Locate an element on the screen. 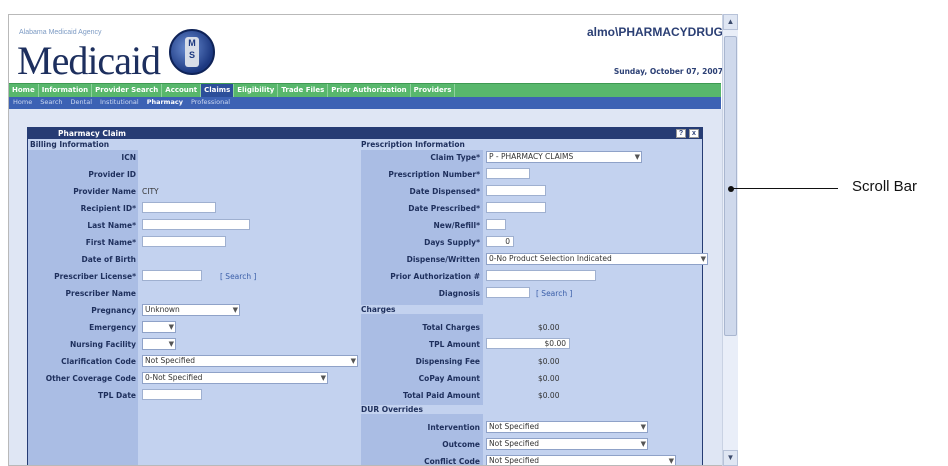  copay-amount-value: $0.00 is located at coordinates (549, 378).